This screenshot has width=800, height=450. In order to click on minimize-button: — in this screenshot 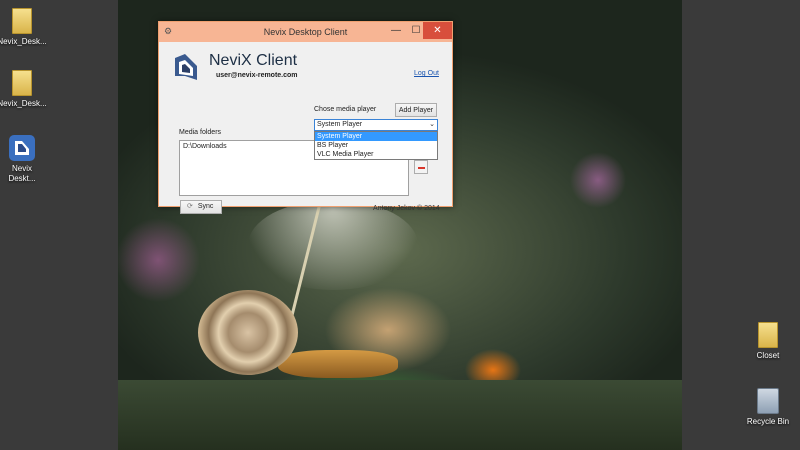, I will do `click(396, 30)`.